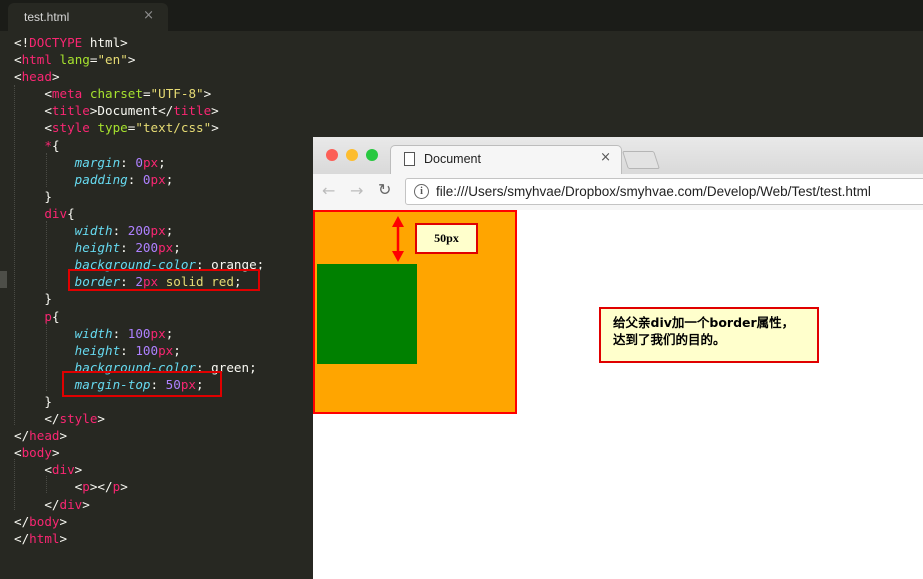  What do you see at coordinates (139, 213) in the screenshot?
I see `code-line: div{` at bounding box center [139, 213].